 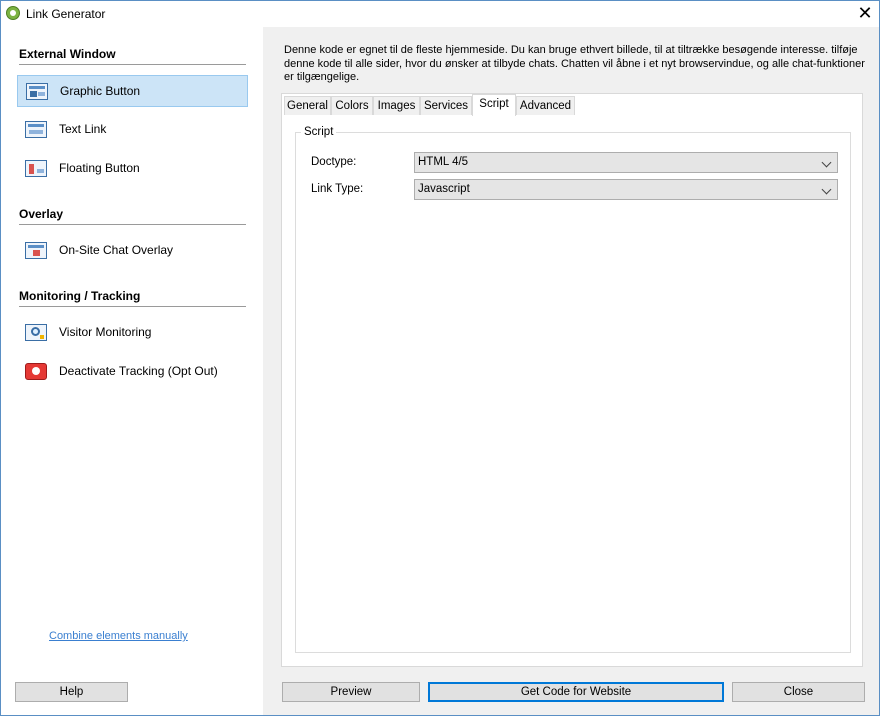 What do you see at coordinates (576, 692) in the screenshot?
I see `get-code-button: Get Code for Website` at bounding box center [576, 692].